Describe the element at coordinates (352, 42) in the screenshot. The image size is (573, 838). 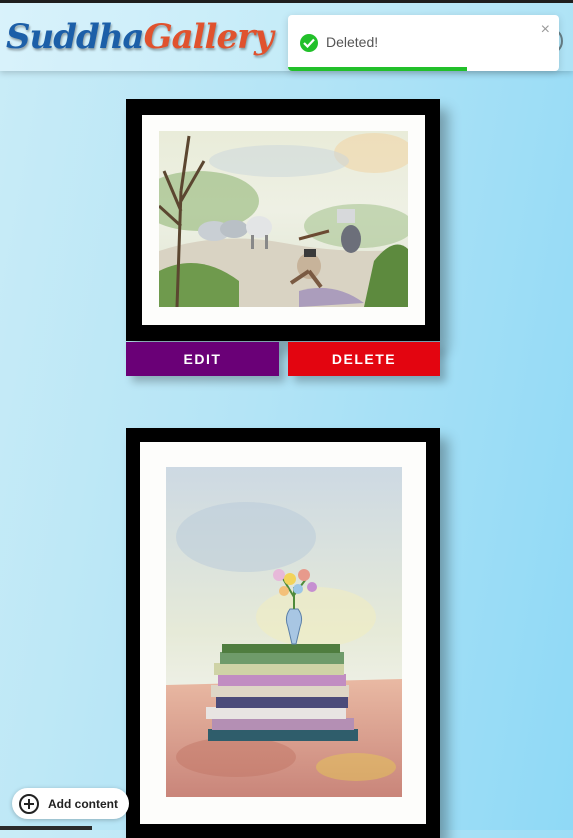
I see `toast-message: Deleted!` at that location.